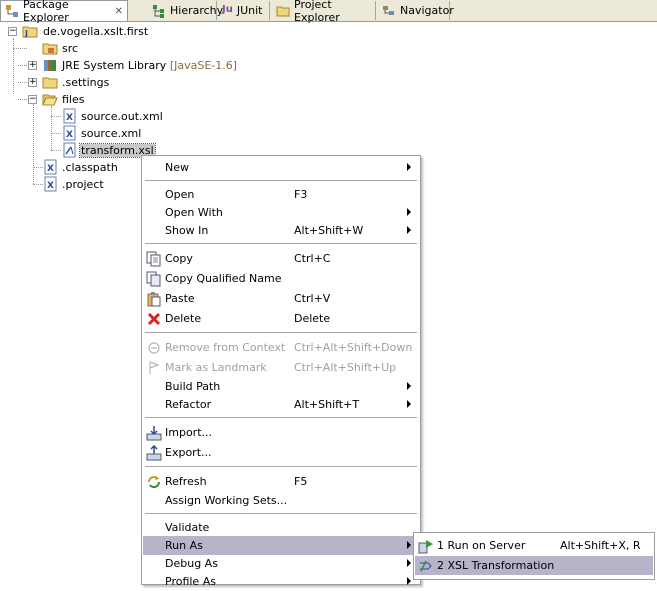 This screenshot has width=657, height=591. Describe the element at coordinates (534, 545) in the screenshot. I see `submenu-item-run-on-server: 1 Run on Server Alt+Shift+X, R` at that location.